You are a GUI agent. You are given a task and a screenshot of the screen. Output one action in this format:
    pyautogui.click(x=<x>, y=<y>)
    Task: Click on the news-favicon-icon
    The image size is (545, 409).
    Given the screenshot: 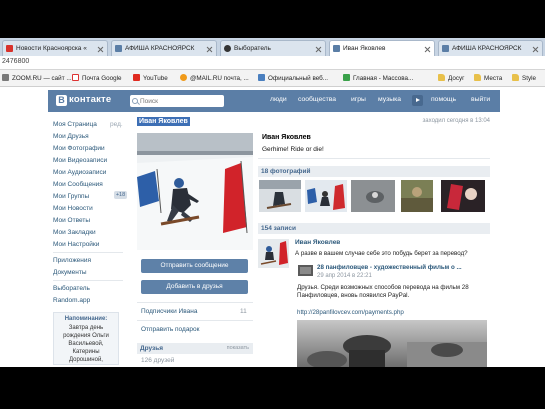 What is the action you would take?
    pyautogui.click(x=9, y=48)
    